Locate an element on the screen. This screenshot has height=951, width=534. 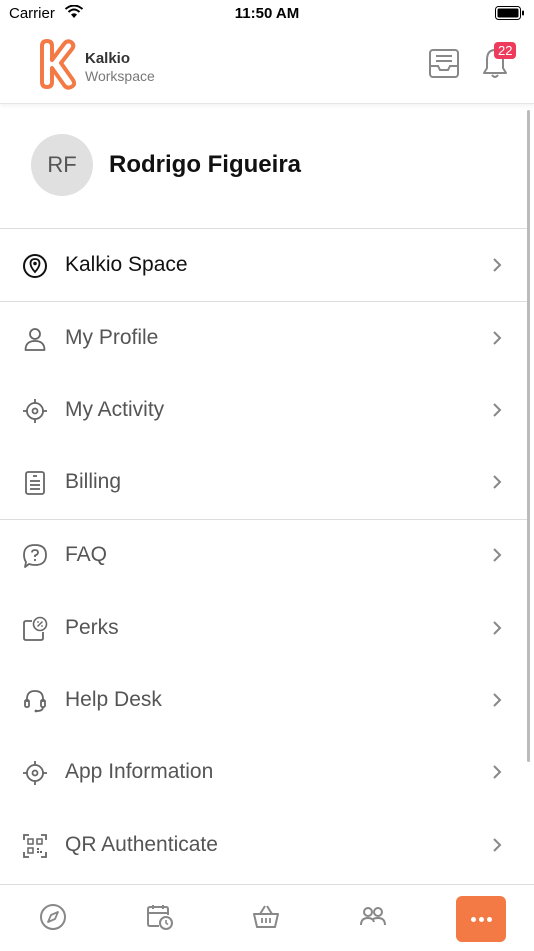
location-pin-icon is located at coordinates (35, 266).